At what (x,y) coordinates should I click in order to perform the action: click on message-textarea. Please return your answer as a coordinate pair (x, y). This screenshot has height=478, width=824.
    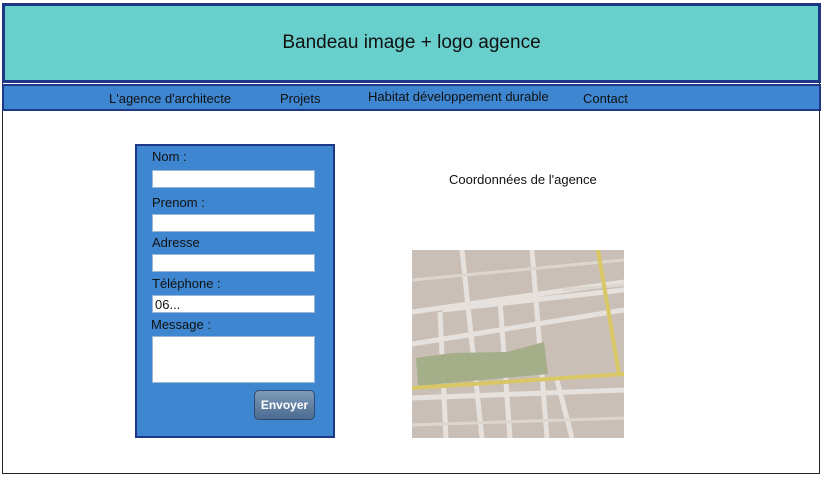
    Looking at the image, I should click on (233, 359).